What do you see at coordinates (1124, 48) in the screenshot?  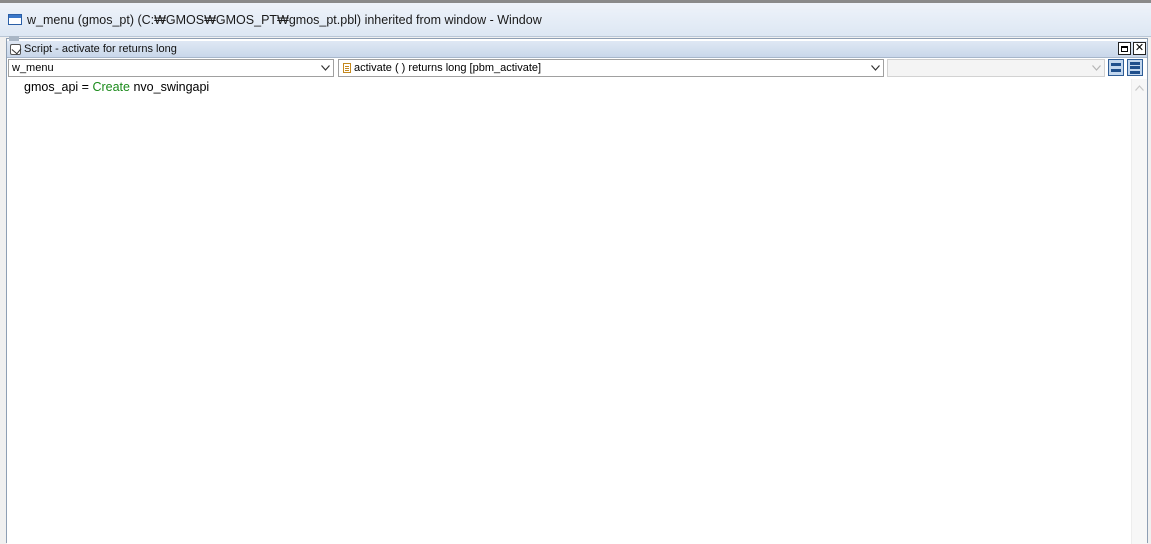 I see `maximize-button` at bounding box center [1124, 48].